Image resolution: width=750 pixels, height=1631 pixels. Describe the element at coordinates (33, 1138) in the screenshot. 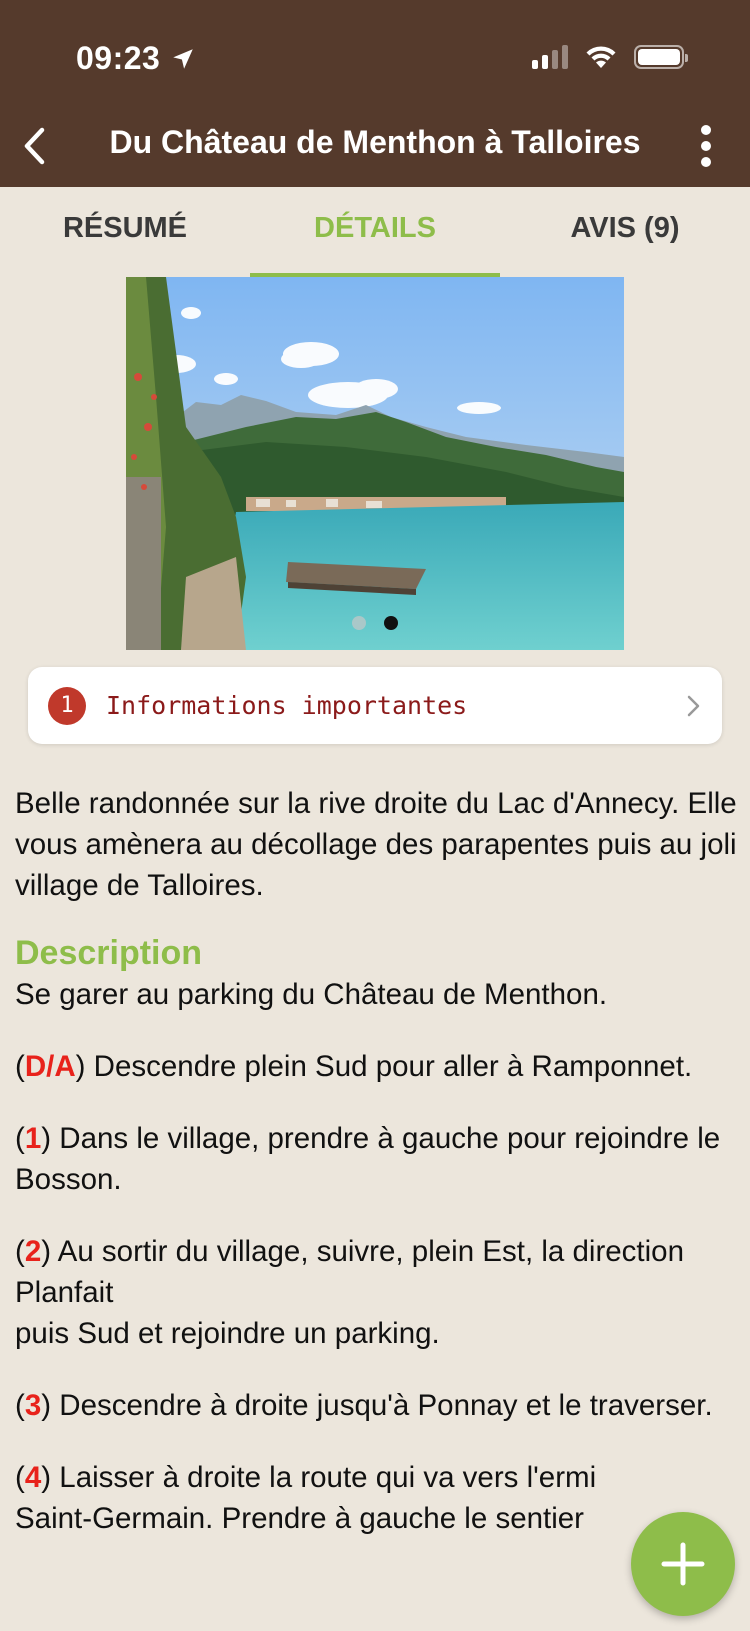

I see `step-number: 1` at that location.